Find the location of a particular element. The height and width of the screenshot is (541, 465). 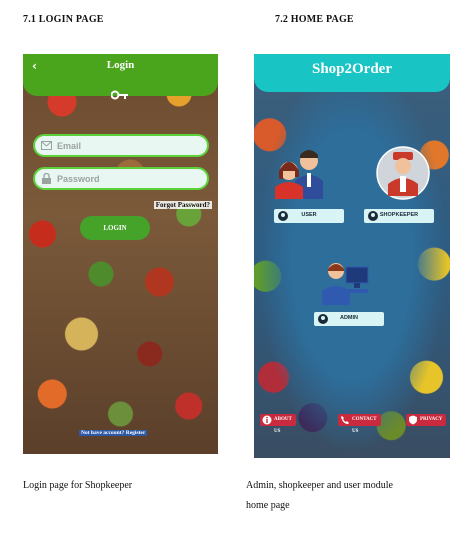

home-app-bar: Shop2Order is located at coordinates (352, 73).